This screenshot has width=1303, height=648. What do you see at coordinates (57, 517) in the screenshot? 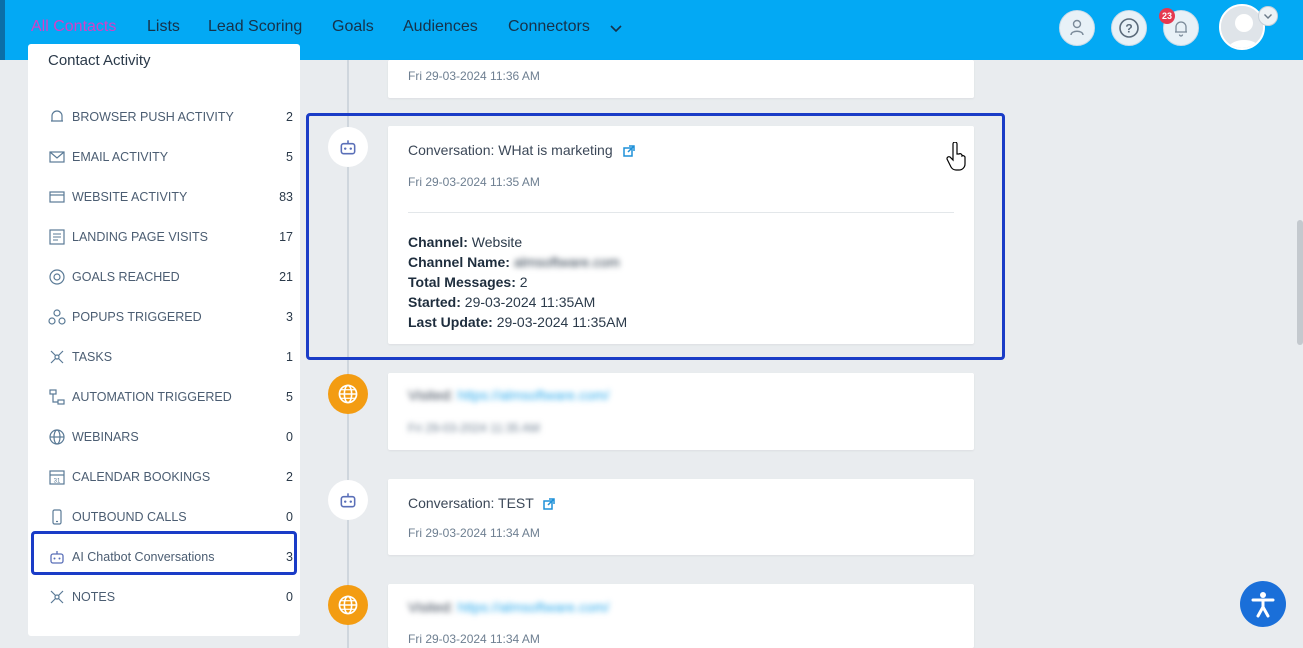
I see `phone-icon` at bounding box center [57, 517].